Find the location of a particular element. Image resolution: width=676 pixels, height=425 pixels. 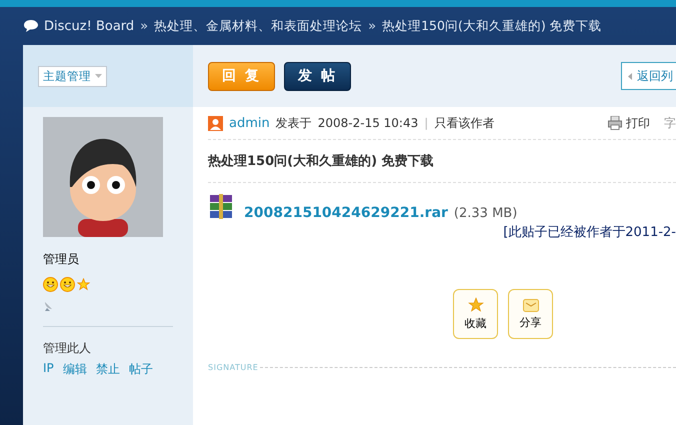

new-post-button: 发 帖 is located at coordinates (317, 76).